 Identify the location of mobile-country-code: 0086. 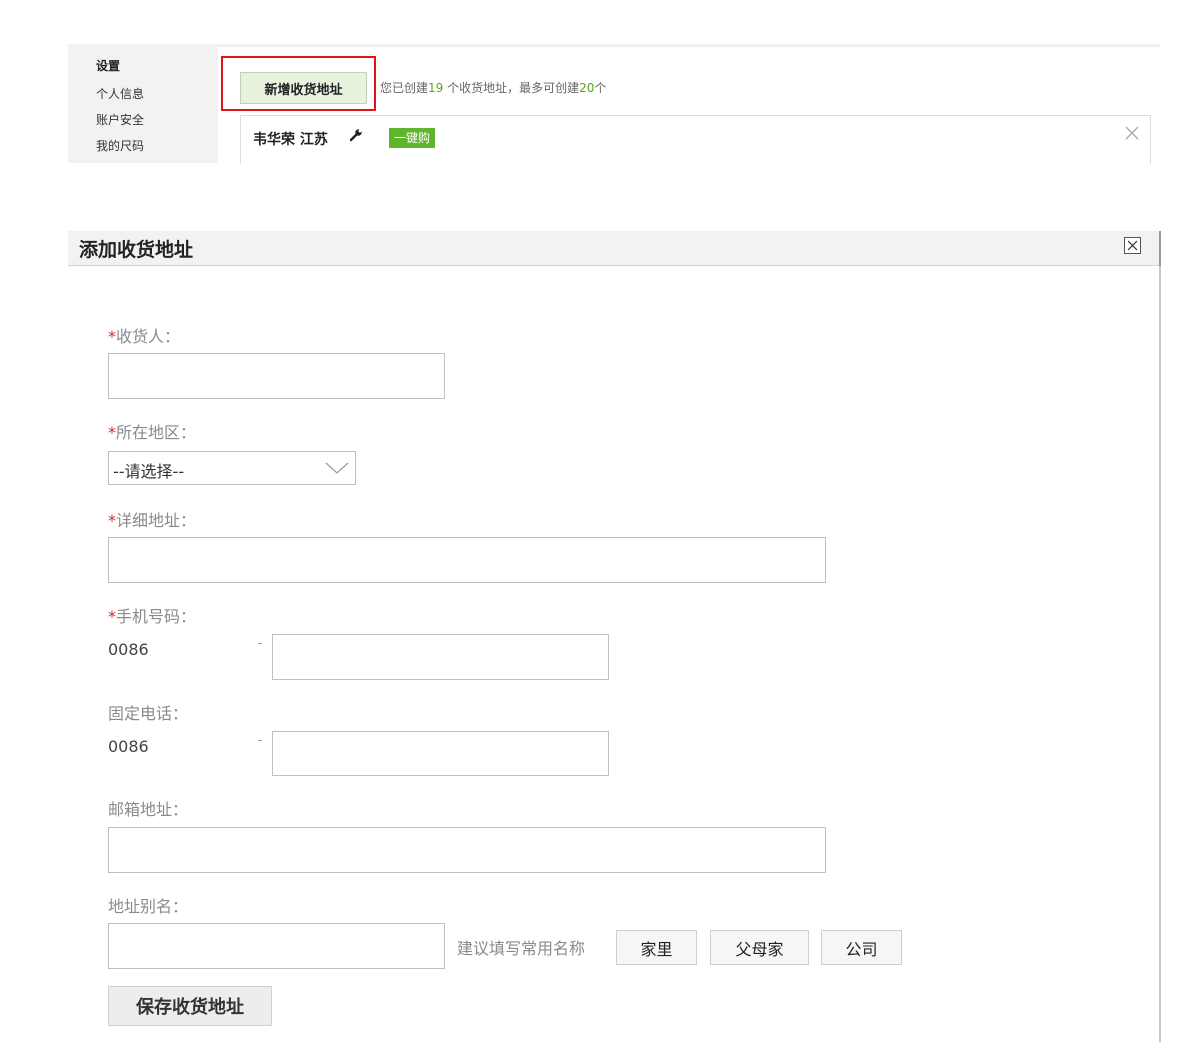
(128, 649).